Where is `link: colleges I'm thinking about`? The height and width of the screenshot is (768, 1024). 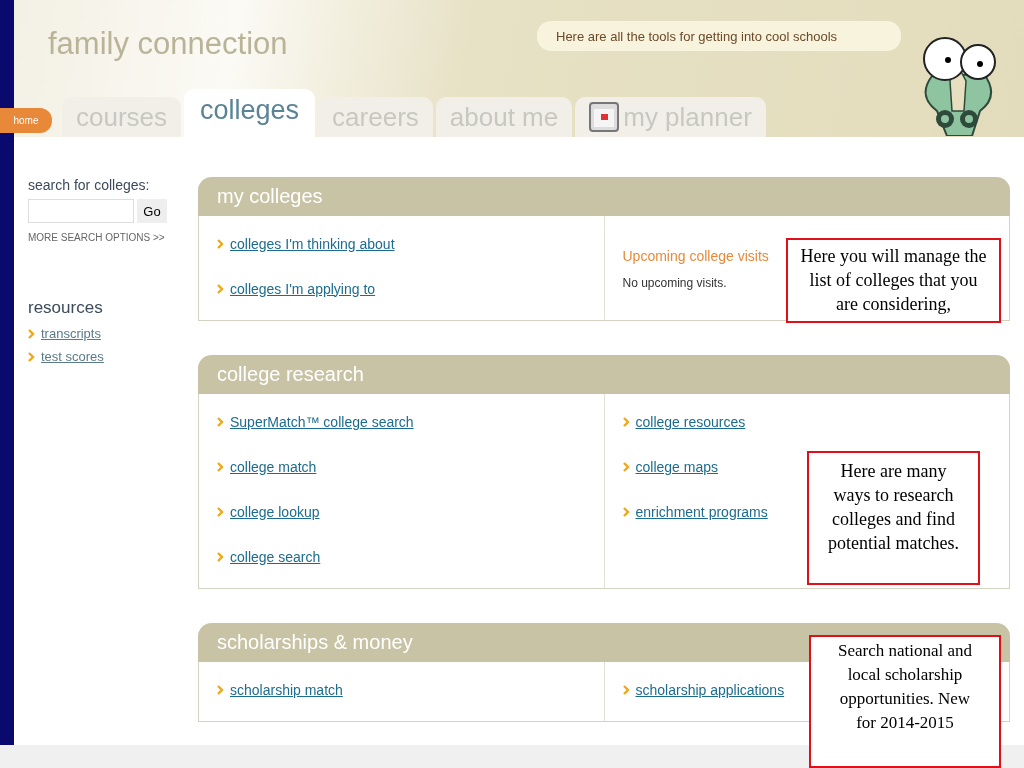 link: colleges I'm thinking about is located at coordinates (312, 243).